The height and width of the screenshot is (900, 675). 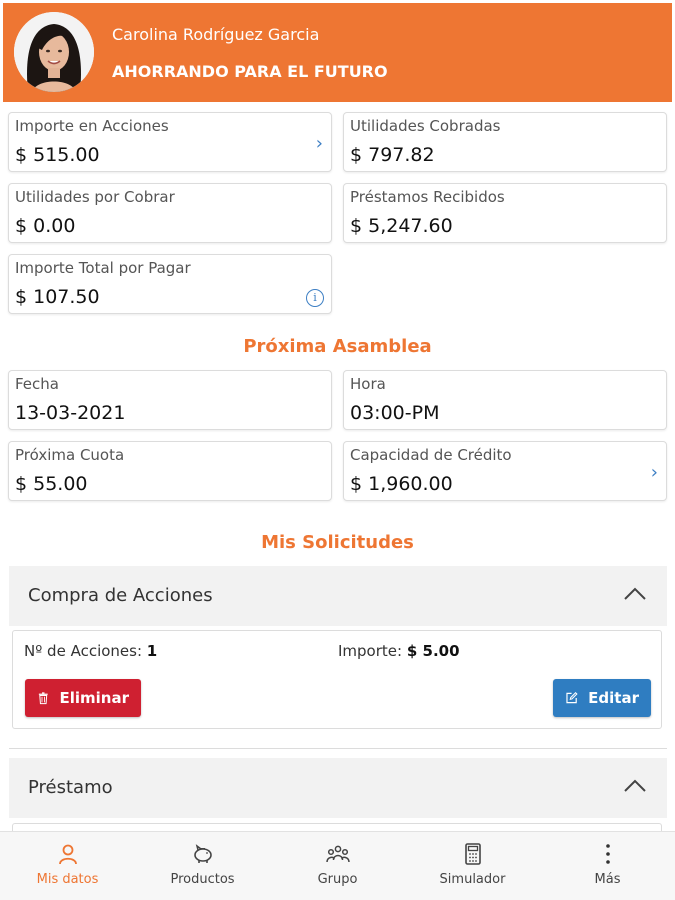 What do you see at coordinates (607, 879) in the screenshot?
I see `tab-label: Más` at bounding box center [607, 879].